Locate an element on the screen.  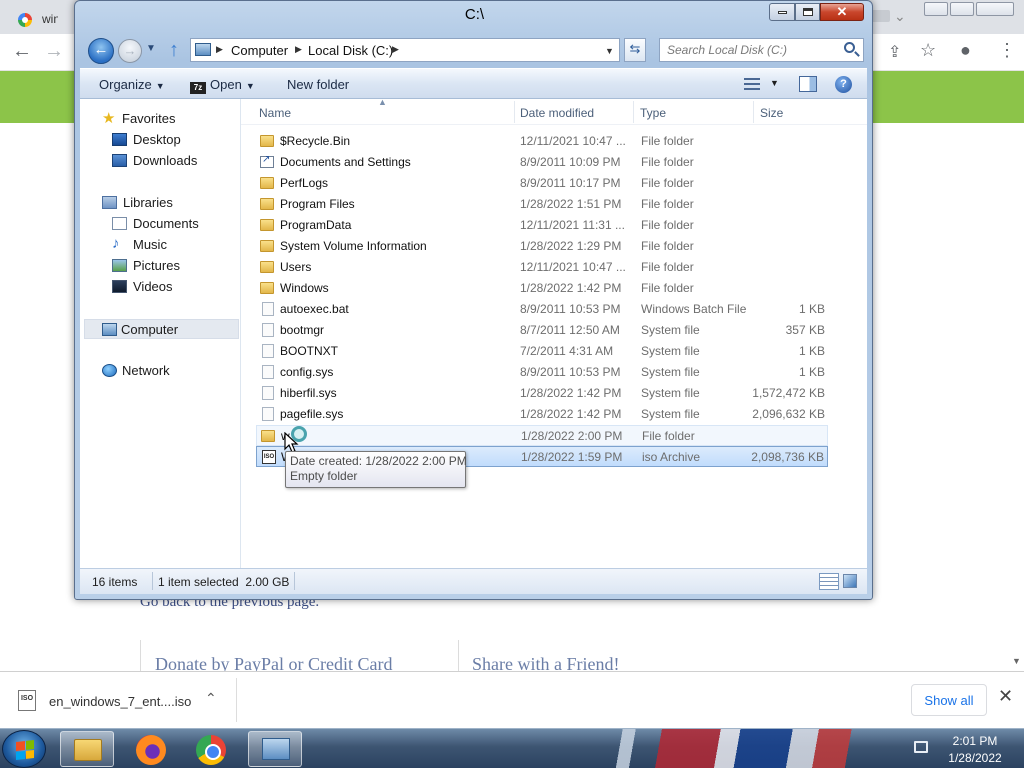
refresh-button: ⇆ is located at coordinates (635, 50).